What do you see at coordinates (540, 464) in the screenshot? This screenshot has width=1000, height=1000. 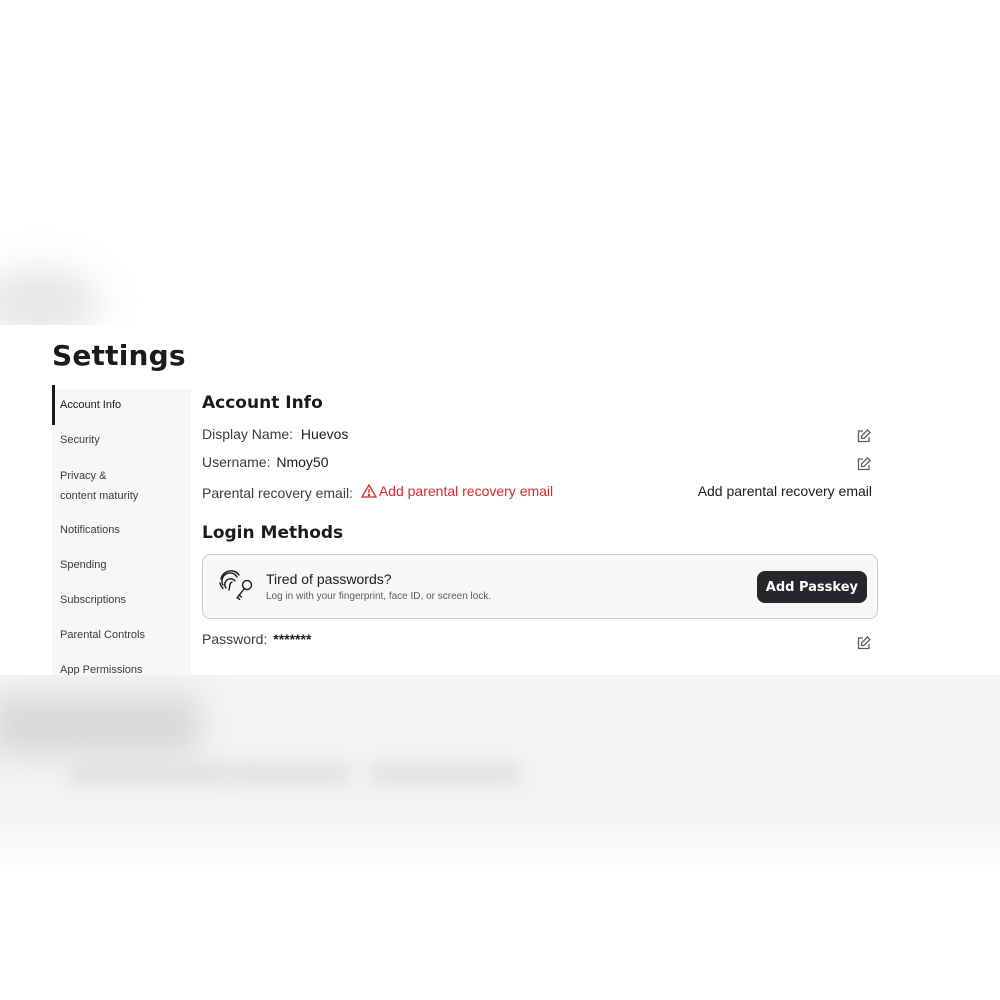 I see `username-row: Username: Nmoy50` at bounding box center [540, 464].